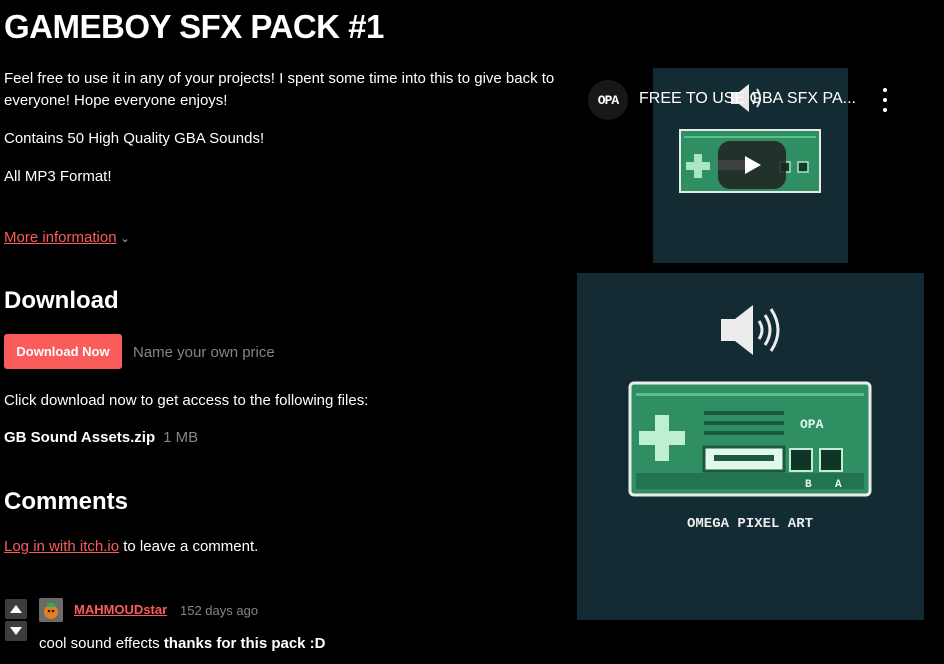 The width and height of the screenshot is (944, 664). What do you see at coordinates (181, 437) in the screenshot?
I see `file-size: 1 MB` at bounding box center [181, 437].